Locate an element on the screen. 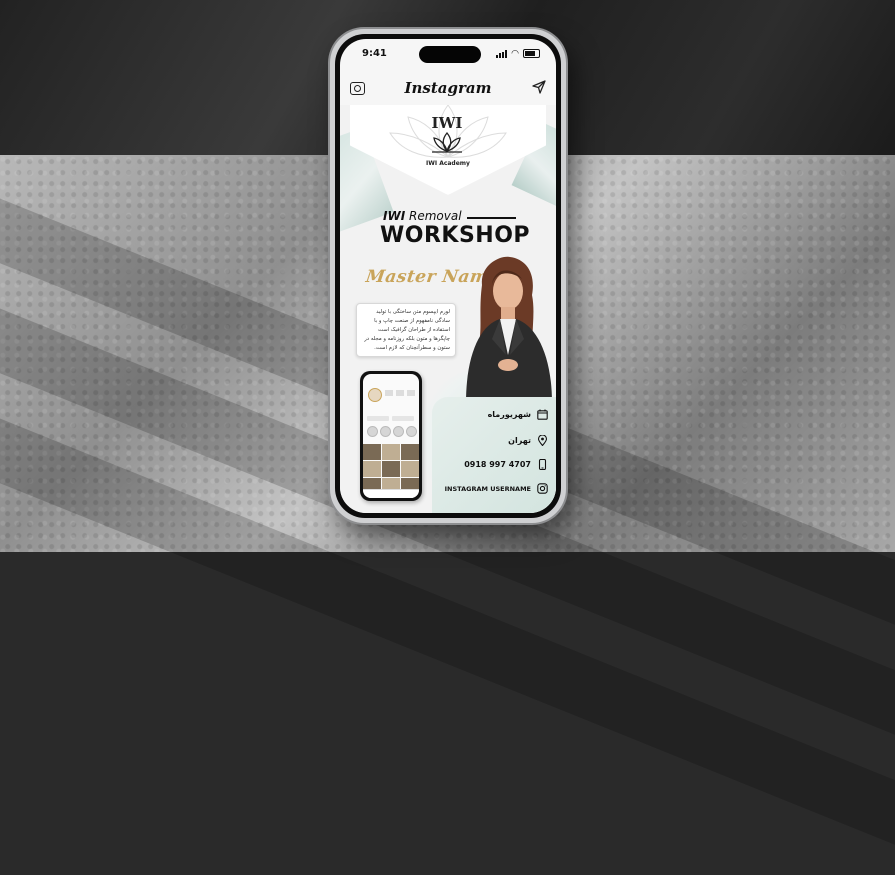 This screenshot has width=895, height=875. info-row-date: شهریورماه is located at coordinates (518, 414).